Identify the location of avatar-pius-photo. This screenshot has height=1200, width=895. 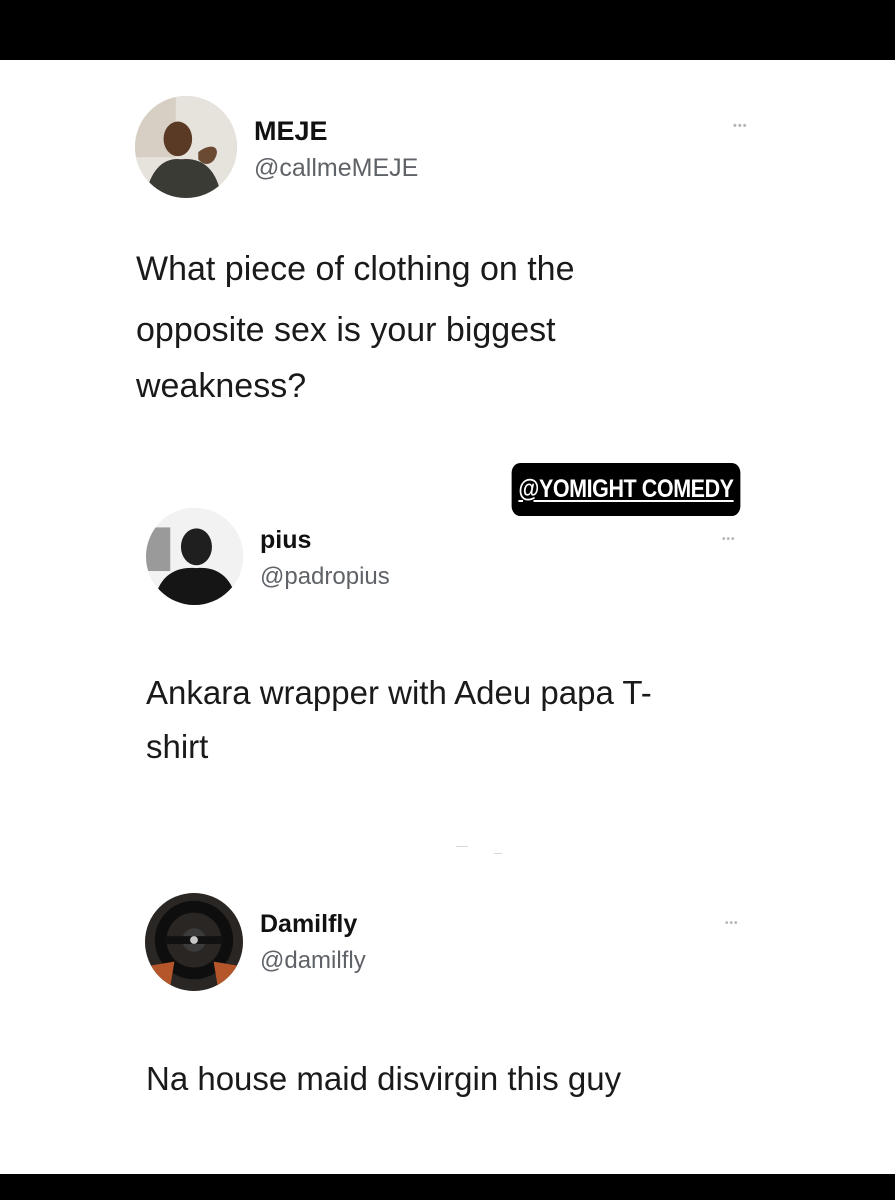
(194, 556).